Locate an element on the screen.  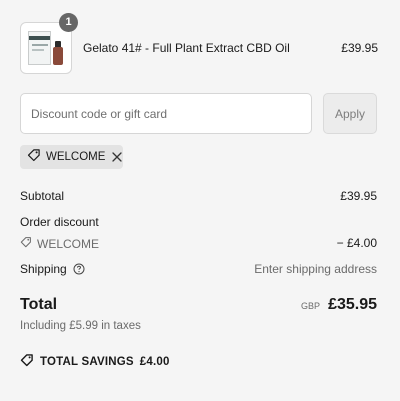
shipping-row: Shipping Enter shipping address is located at coordinates (198, 269).